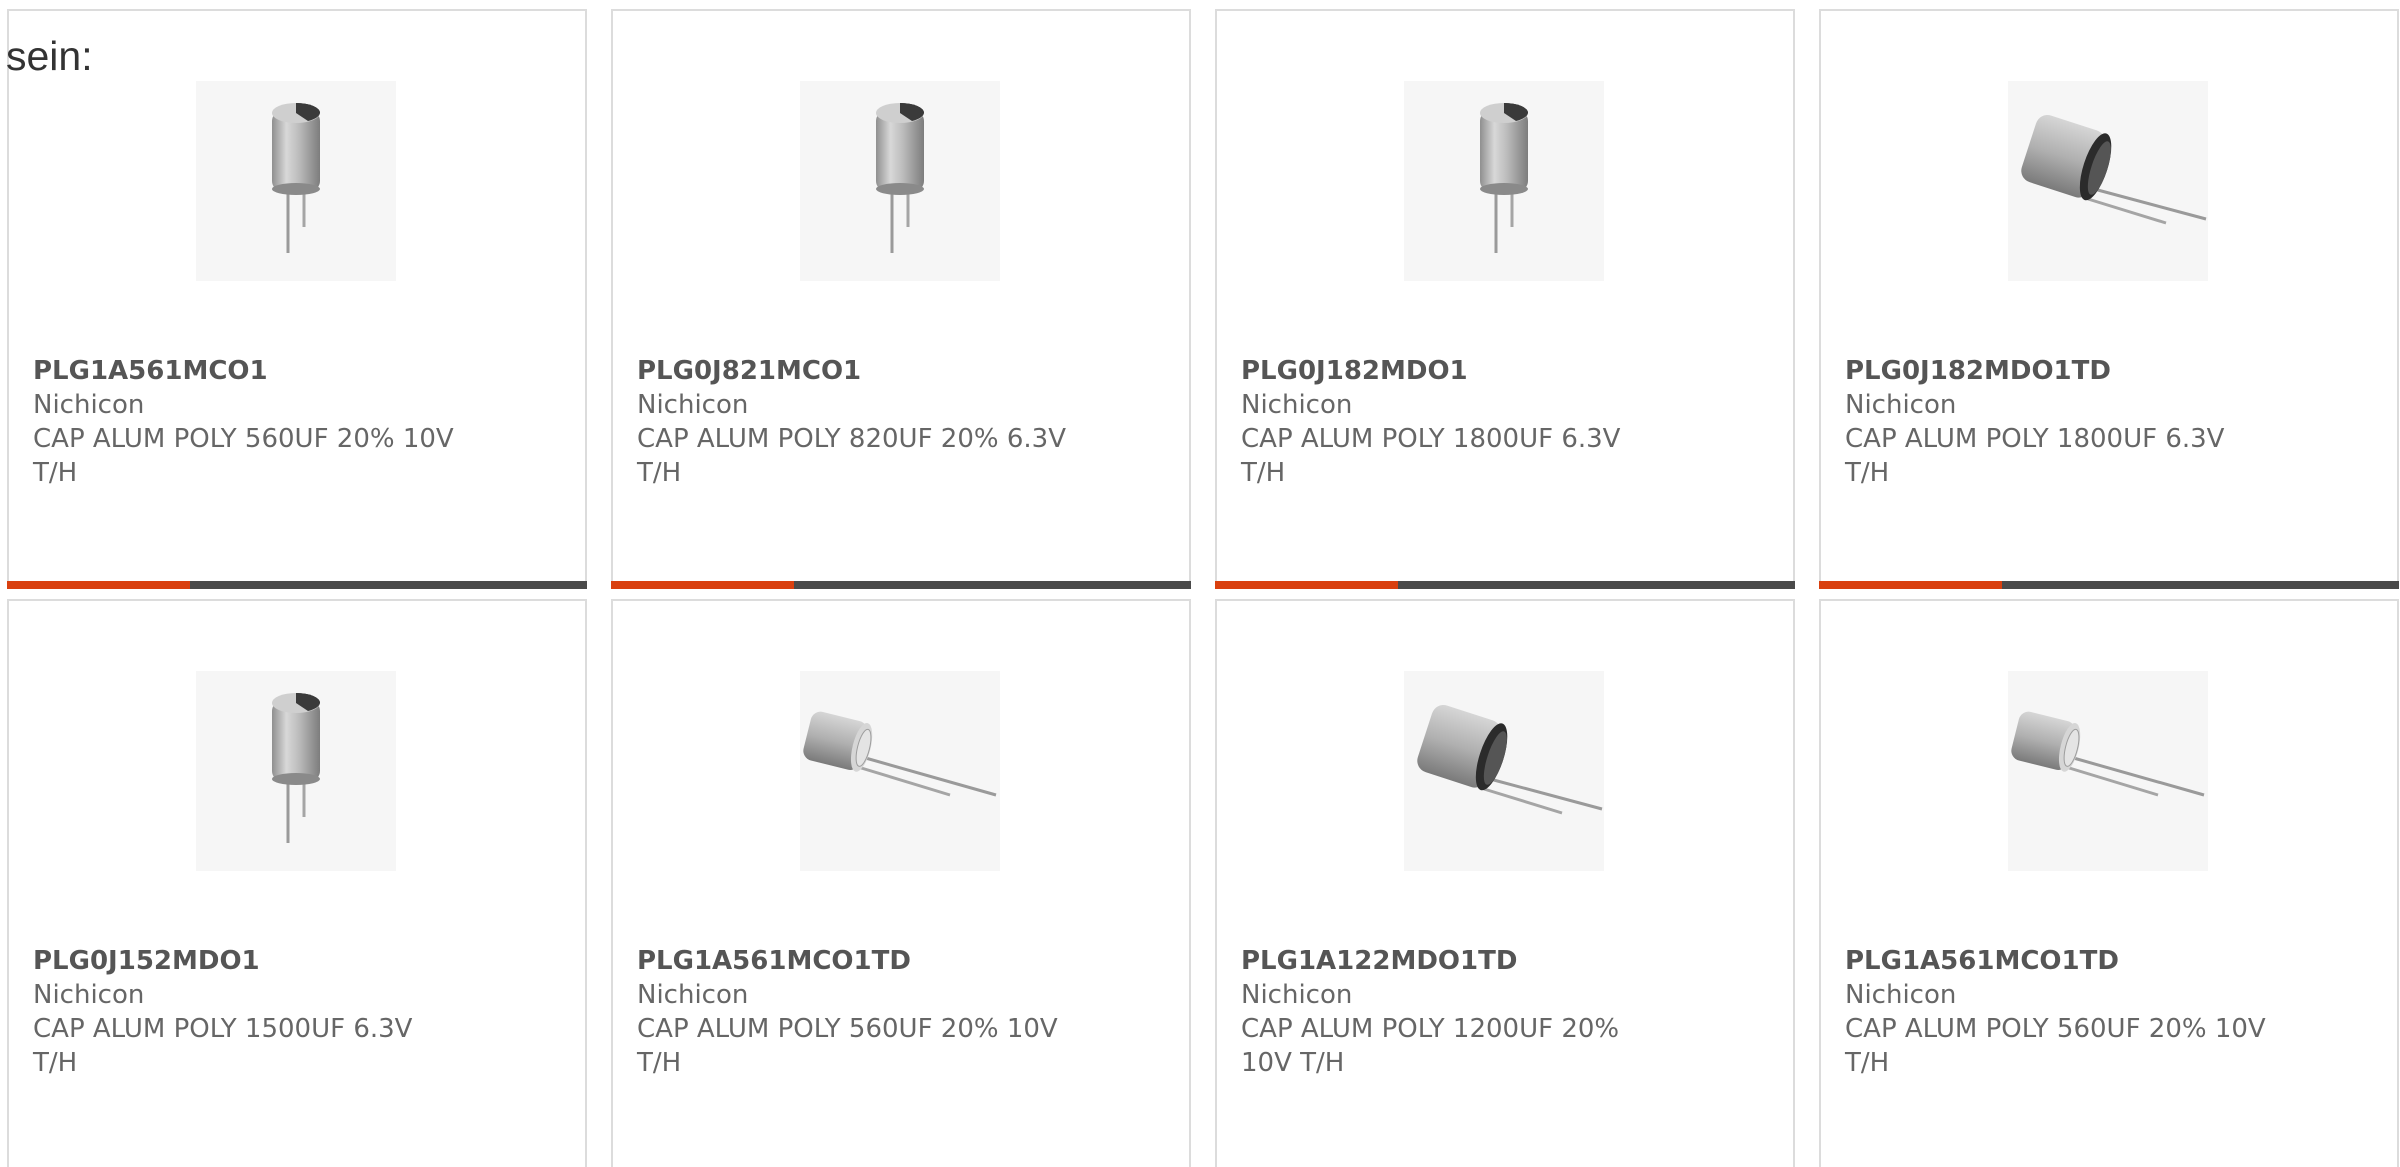  I want to click on product-description: CAP ALUM POLY 820UF 20% 6.3V T/H, so click(851, 456).